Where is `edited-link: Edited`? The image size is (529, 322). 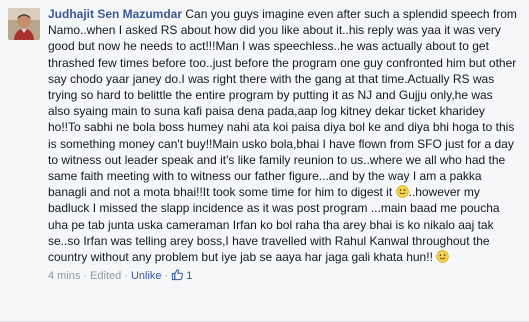
edited-link: Edited is located at coordinates (105, 276).